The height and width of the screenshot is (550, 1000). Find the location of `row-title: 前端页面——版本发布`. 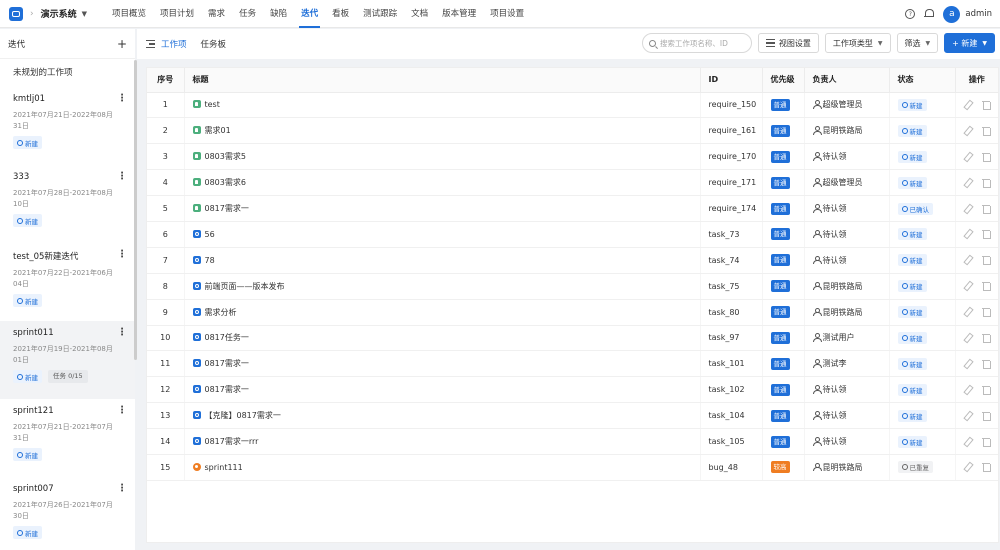

row-title: 前端页面——版本发布 is located at coordinates (245, 286).